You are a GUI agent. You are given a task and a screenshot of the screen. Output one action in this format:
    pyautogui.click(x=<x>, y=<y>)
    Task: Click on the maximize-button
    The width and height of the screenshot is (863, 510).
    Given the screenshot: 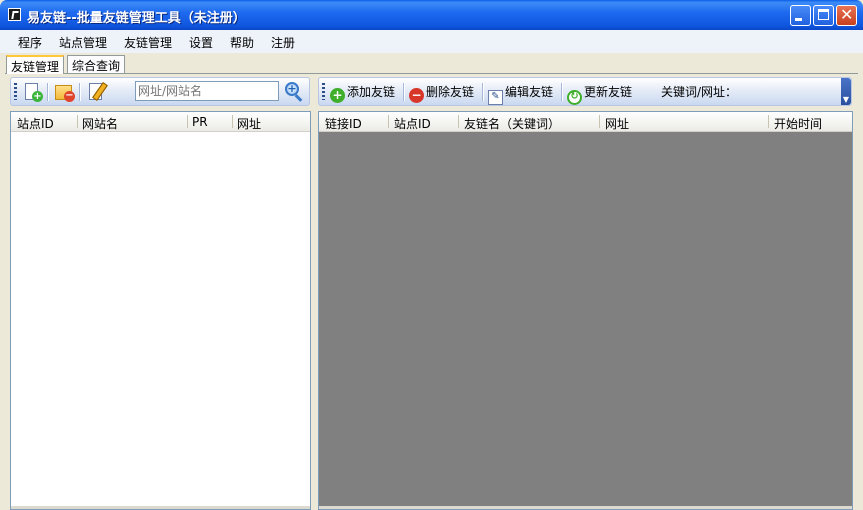 What is the action you would take?
    pyautogui.click(x=823, y=15)
    